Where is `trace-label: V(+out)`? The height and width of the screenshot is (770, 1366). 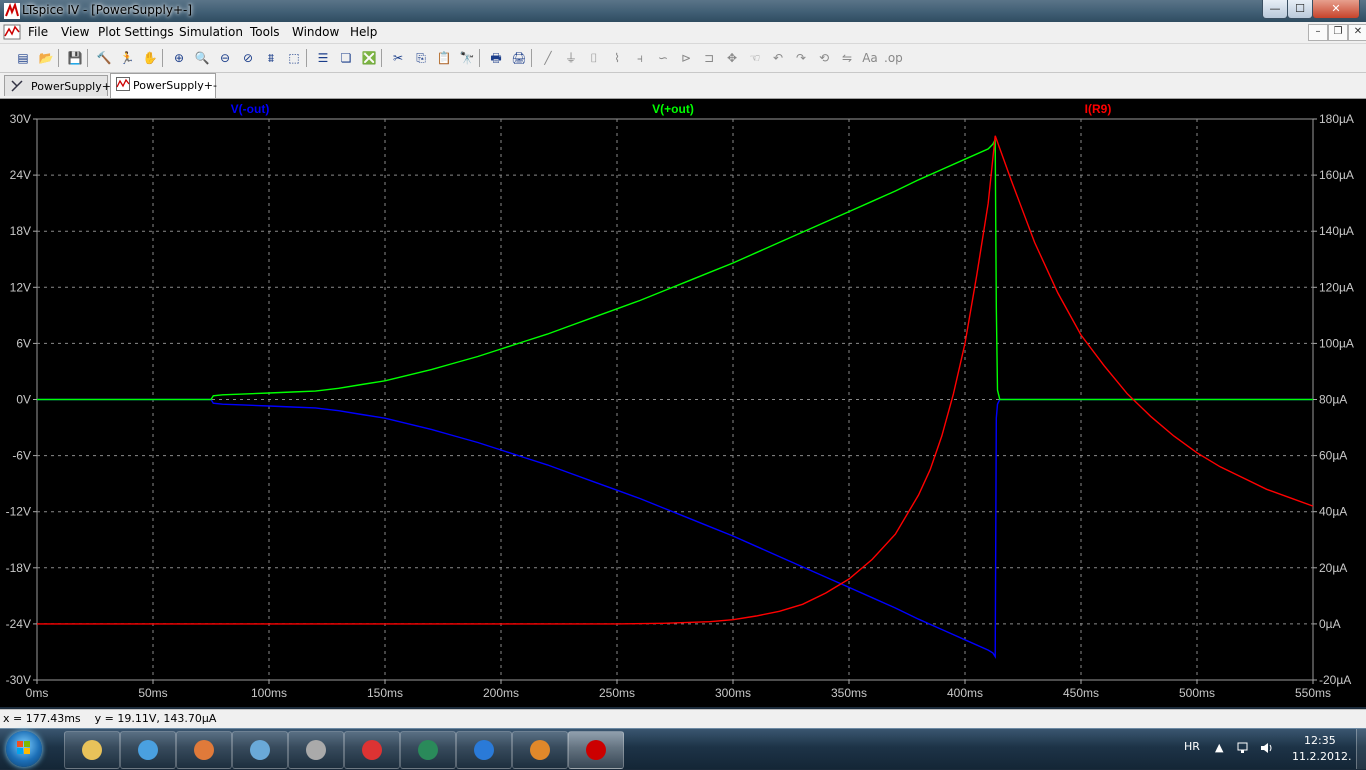
trace-label: V(+out) is located at coordinates (673, 109).